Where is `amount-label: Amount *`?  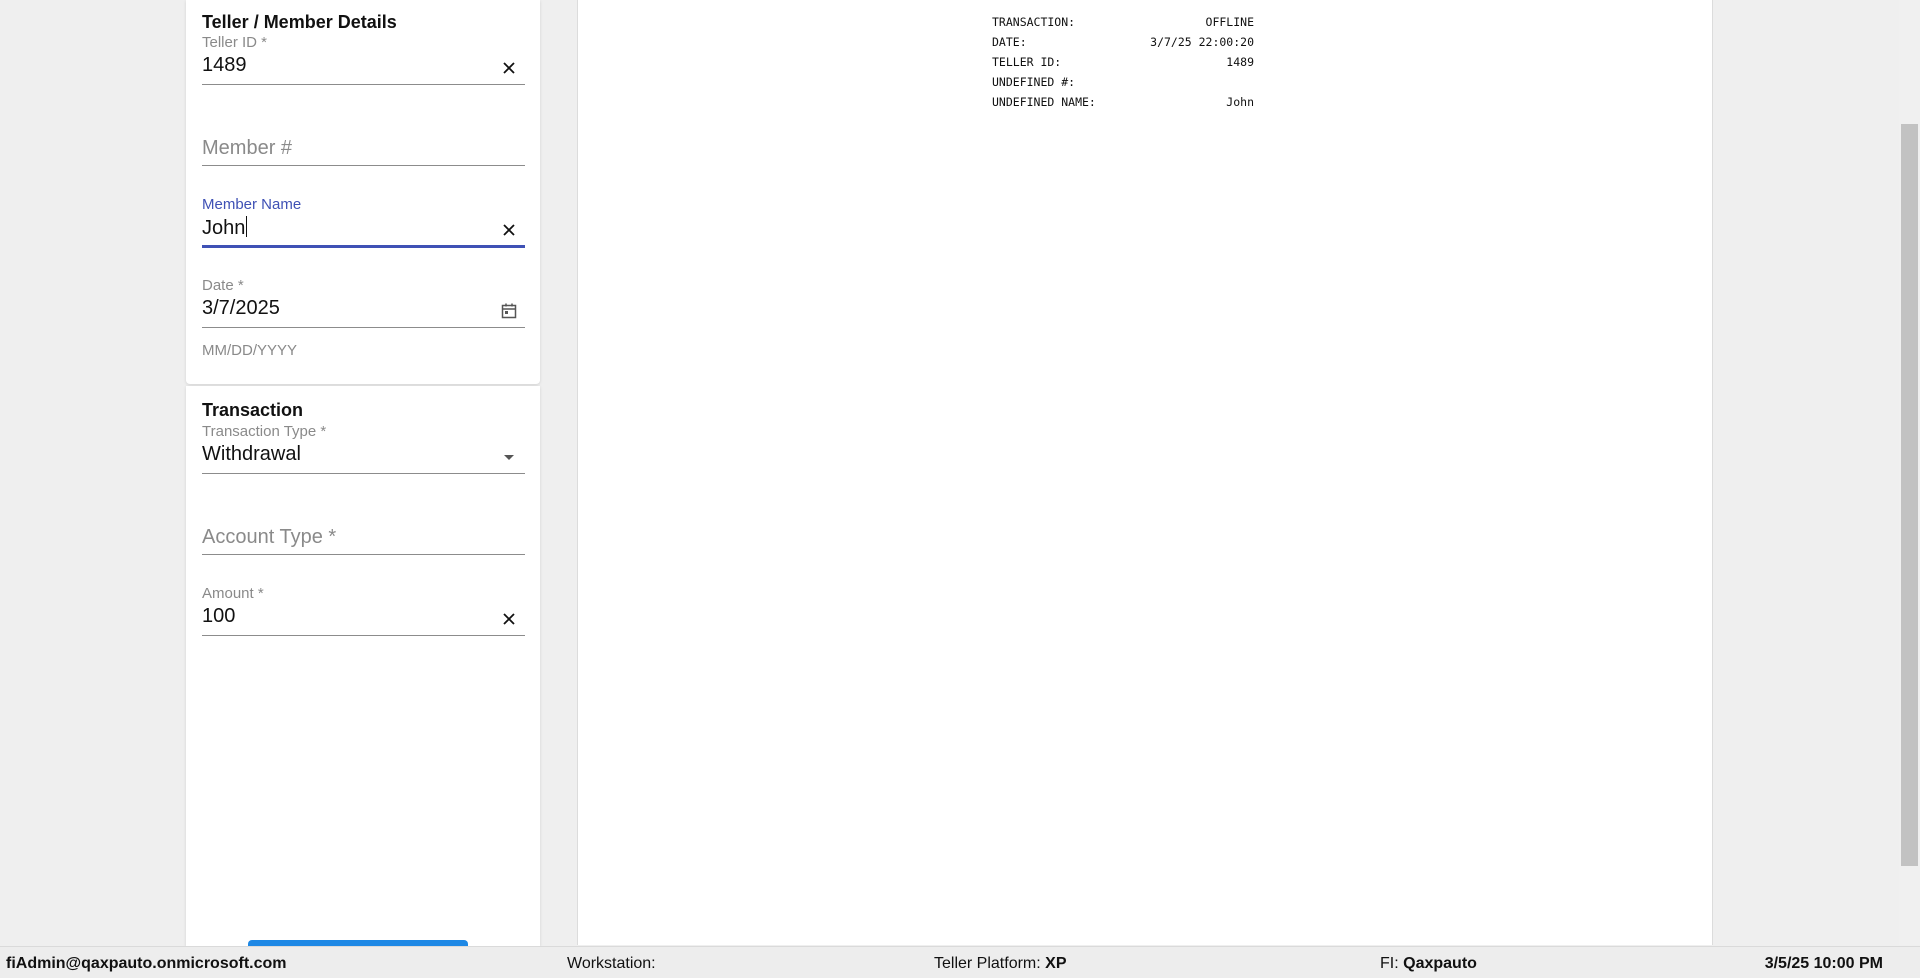
amount-label: Amount * is located at coordinates (233, 593).